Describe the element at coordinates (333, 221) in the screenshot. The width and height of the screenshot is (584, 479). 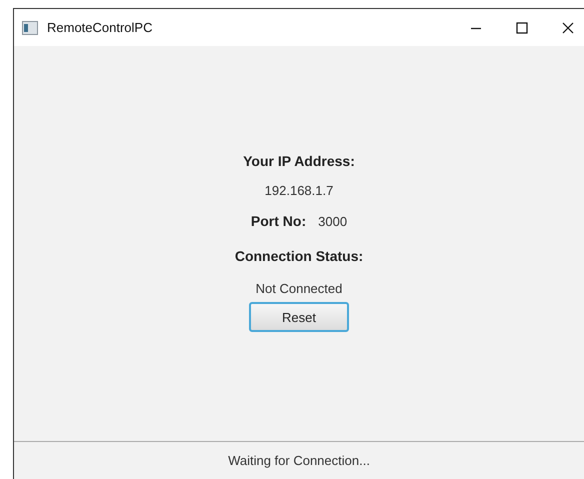
I see `port-number-text: 3000` at that location.